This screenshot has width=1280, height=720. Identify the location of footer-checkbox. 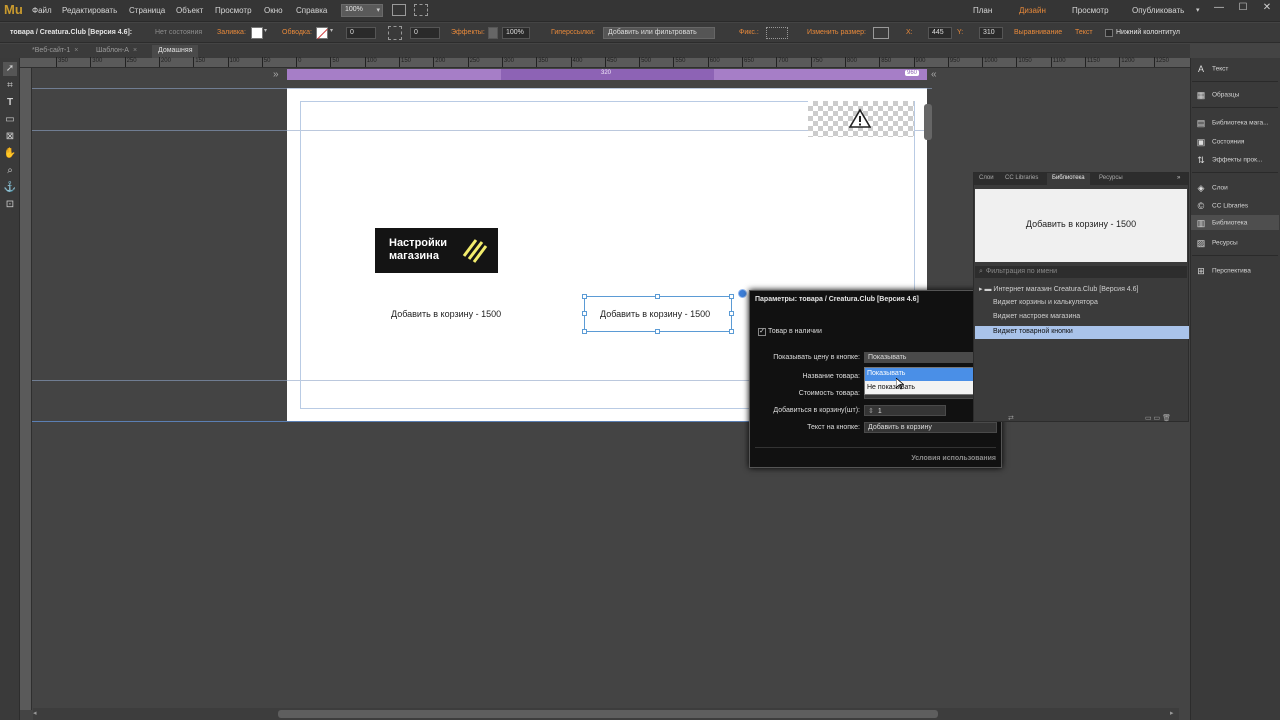
(1109, 33).